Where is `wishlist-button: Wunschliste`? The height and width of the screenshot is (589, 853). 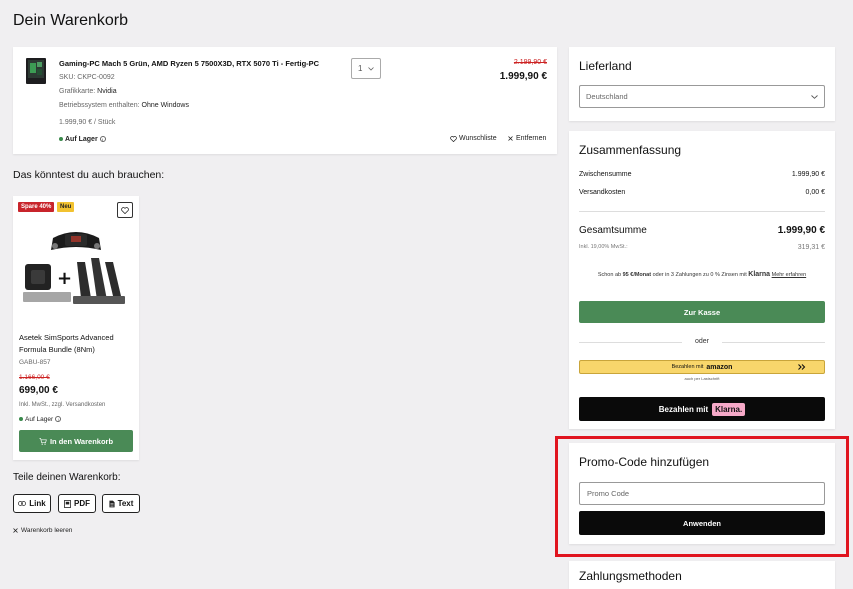 wishlist-button: Wunschliste is located at coordinates (473, 138).